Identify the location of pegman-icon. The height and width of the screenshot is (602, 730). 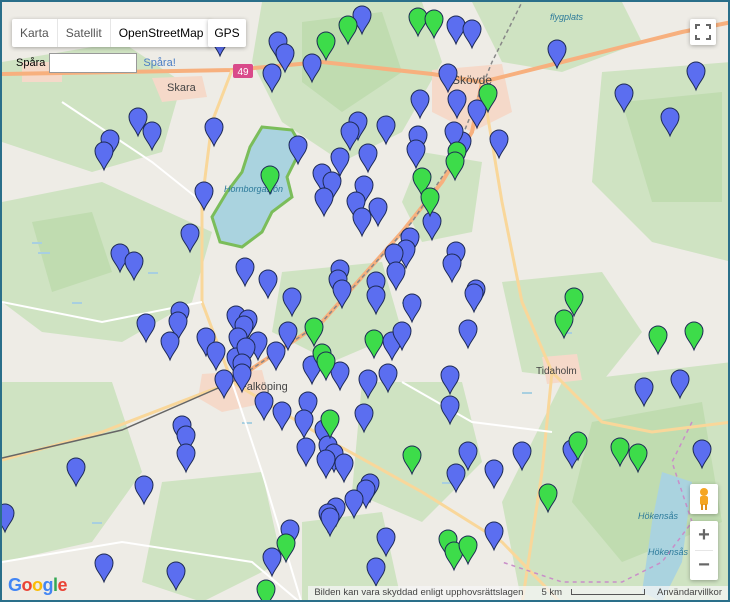
(704, 499).